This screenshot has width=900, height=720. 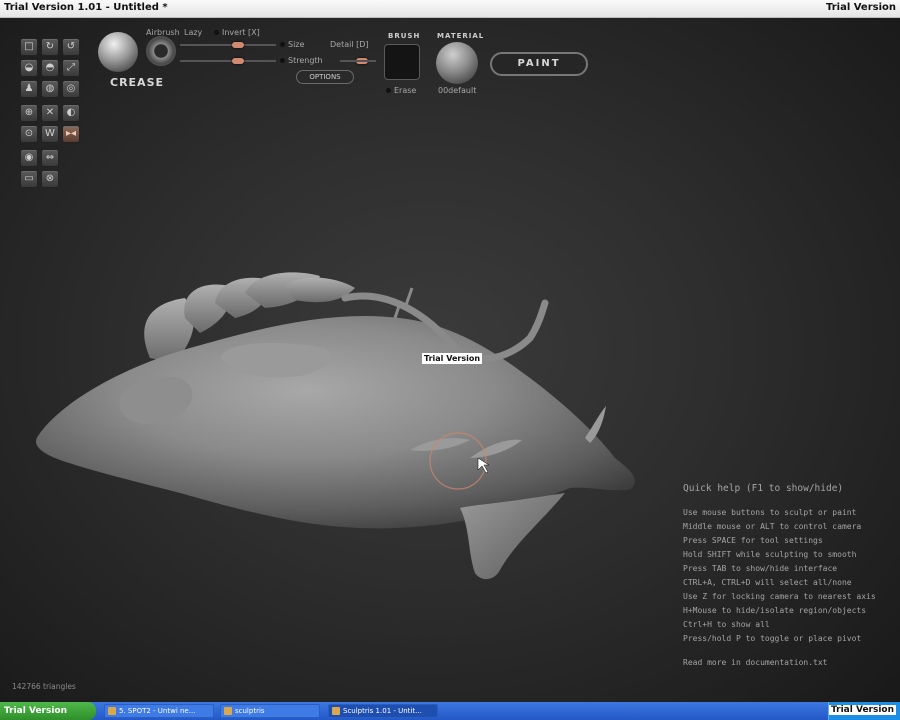 I want to click on tool-grid: □ ↻ ↺ ◒ ◓ ⤢ ♟ ◍ ◎ ⊕ ✕ ◐ ⊙ W ▸◂ ◉ ⇔ ▭ ⊗, so click(x=53, y=114).